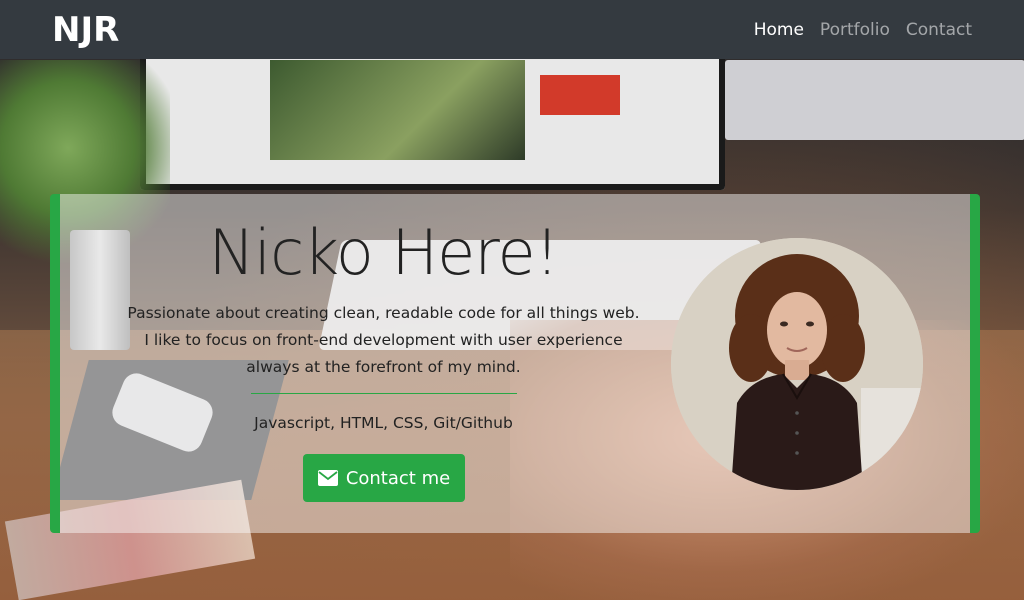 Image resolution: width=1024 pixels, height=600 pixels. Describe the element at coordinates (327, 478) in the screenshot. I see `envelope-icon` at that location.